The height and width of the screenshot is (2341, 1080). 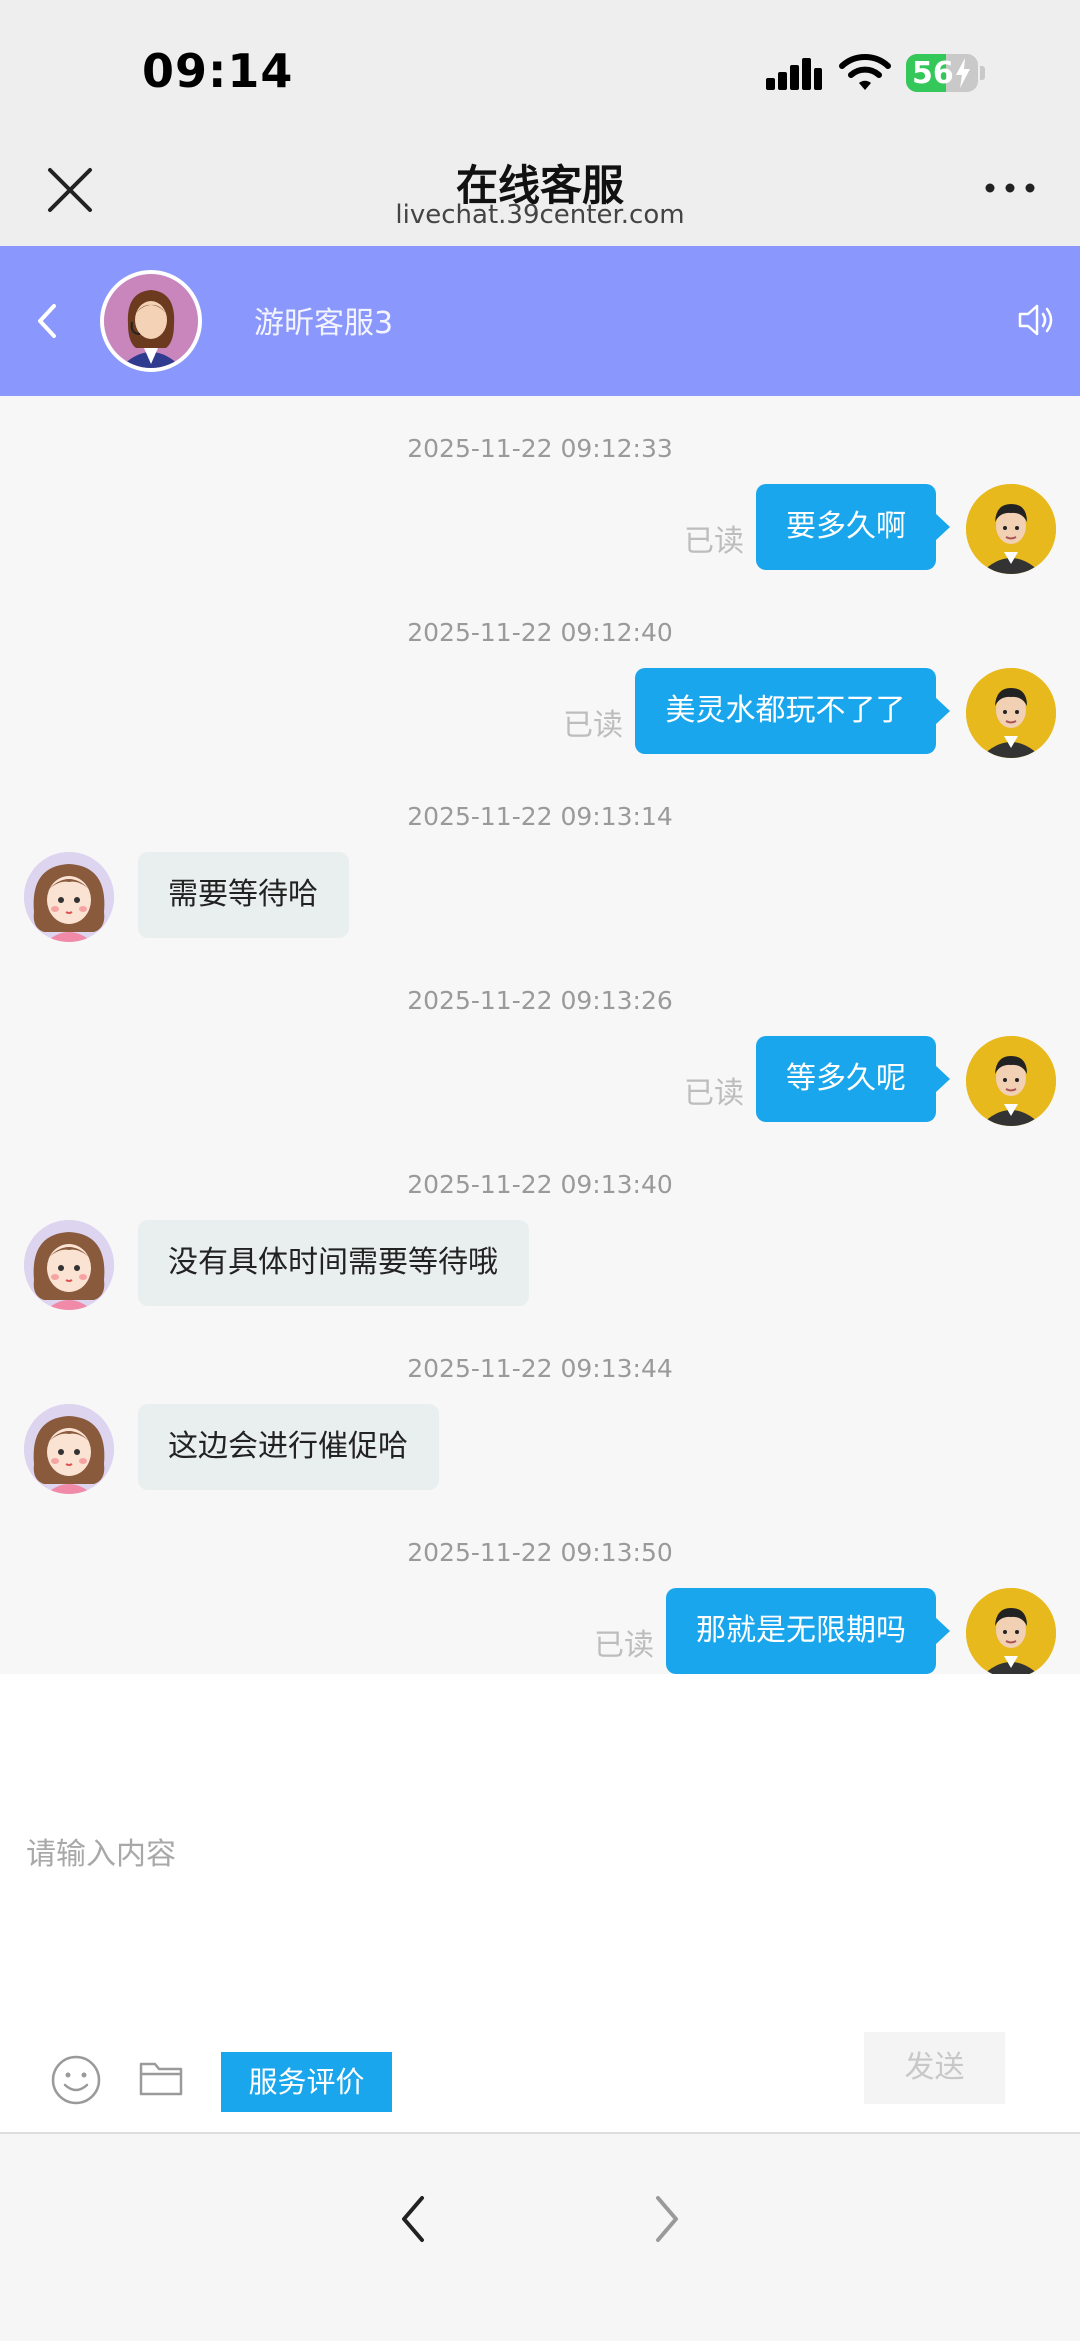 I want to click on message-timestamp: 2025-11-22 09:13:26, so click(x=540, y=1000).